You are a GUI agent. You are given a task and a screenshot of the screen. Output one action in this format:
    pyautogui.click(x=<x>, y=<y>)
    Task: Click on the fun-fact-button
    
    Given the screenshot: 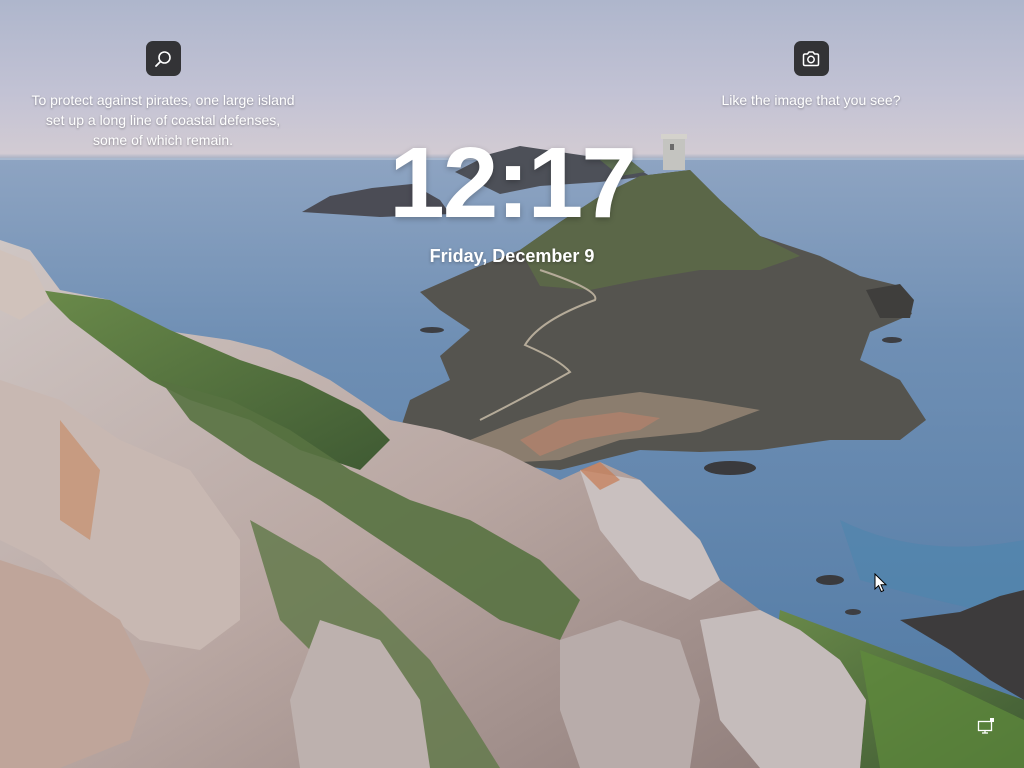 What is the action you would take?
    pyautogui.click(x=163, y=58)
    